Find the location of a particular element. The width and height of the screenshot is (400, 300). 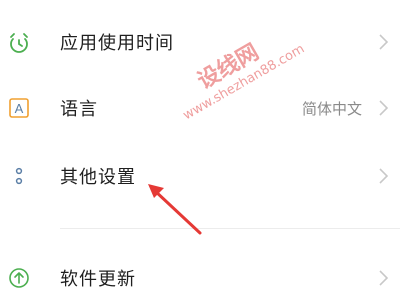

settings-item-label: 软件更新 is located at coordinates (98, 279).